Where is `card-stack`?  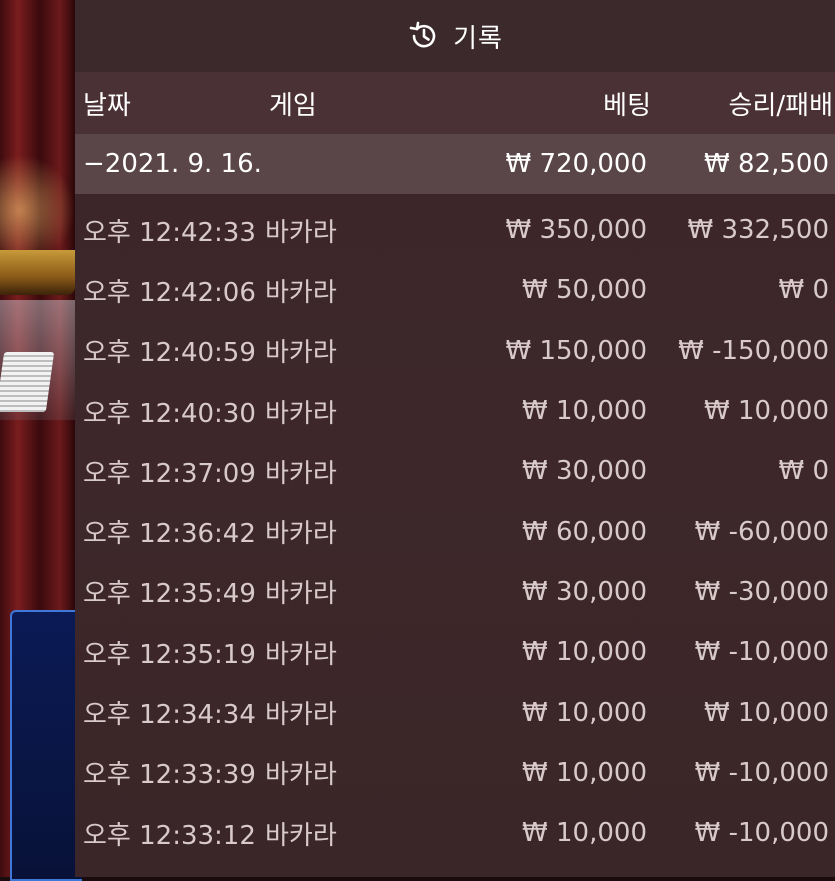
card-stack is located at coordinates (27, 382).